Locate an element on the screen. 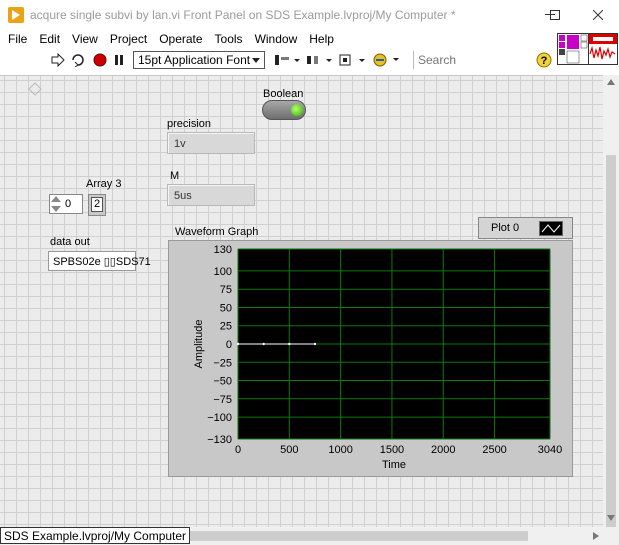 The height and width of the screenshot is (545, 619). align-objects-icon is located at coordinates (287, 60).